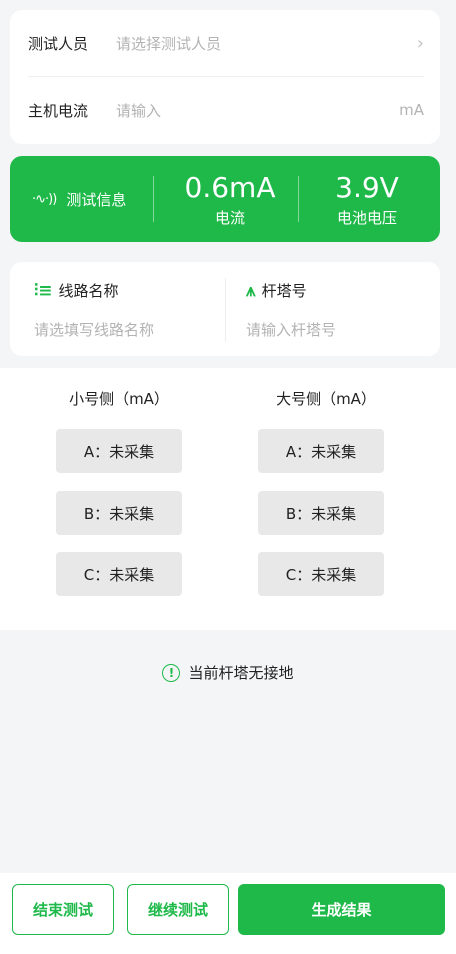 This screenshot has height=954, width=456. Describe the element at coordinates (96, 199) in the screenshot. I see `test-info-label: 测试信息` at that location.